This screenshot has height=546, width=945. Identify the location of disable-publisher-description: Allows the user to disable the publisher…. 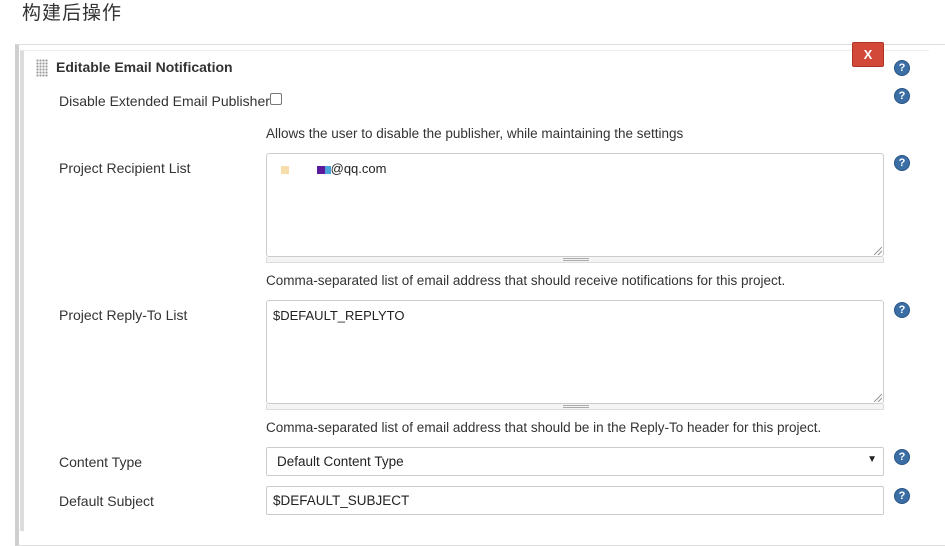
(475, 133).